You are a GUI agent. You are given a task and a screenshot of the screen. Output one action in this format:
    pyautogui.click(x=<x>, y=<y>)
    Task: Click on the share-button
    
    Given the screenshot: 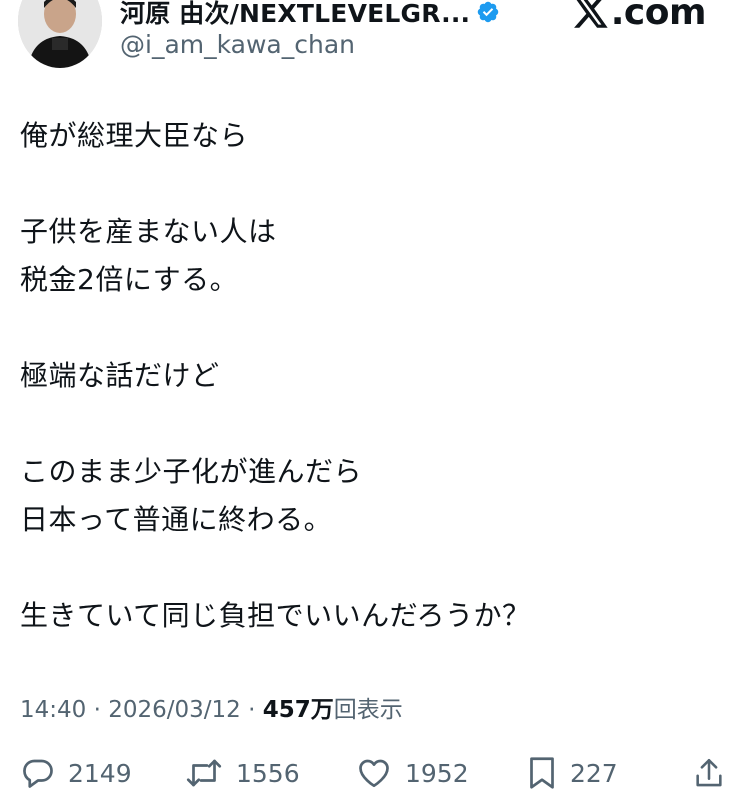 What is the action you would take?
    pyautogui.click(x=709, y=773)
    